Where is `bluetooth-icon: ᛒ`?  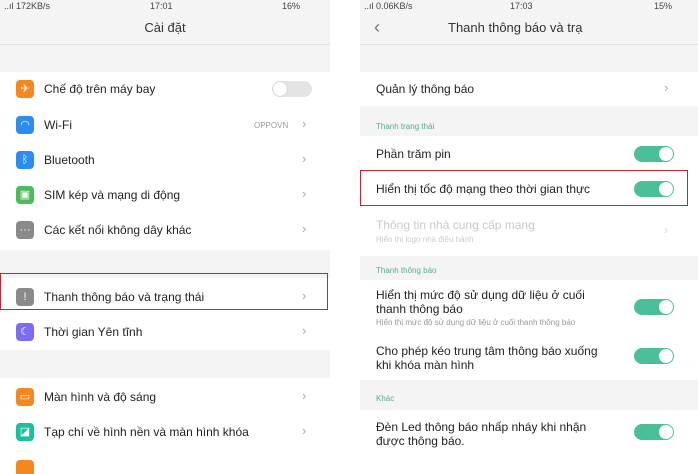
bluetooth-icon: ᛒ is located at coordinates (25, 160).